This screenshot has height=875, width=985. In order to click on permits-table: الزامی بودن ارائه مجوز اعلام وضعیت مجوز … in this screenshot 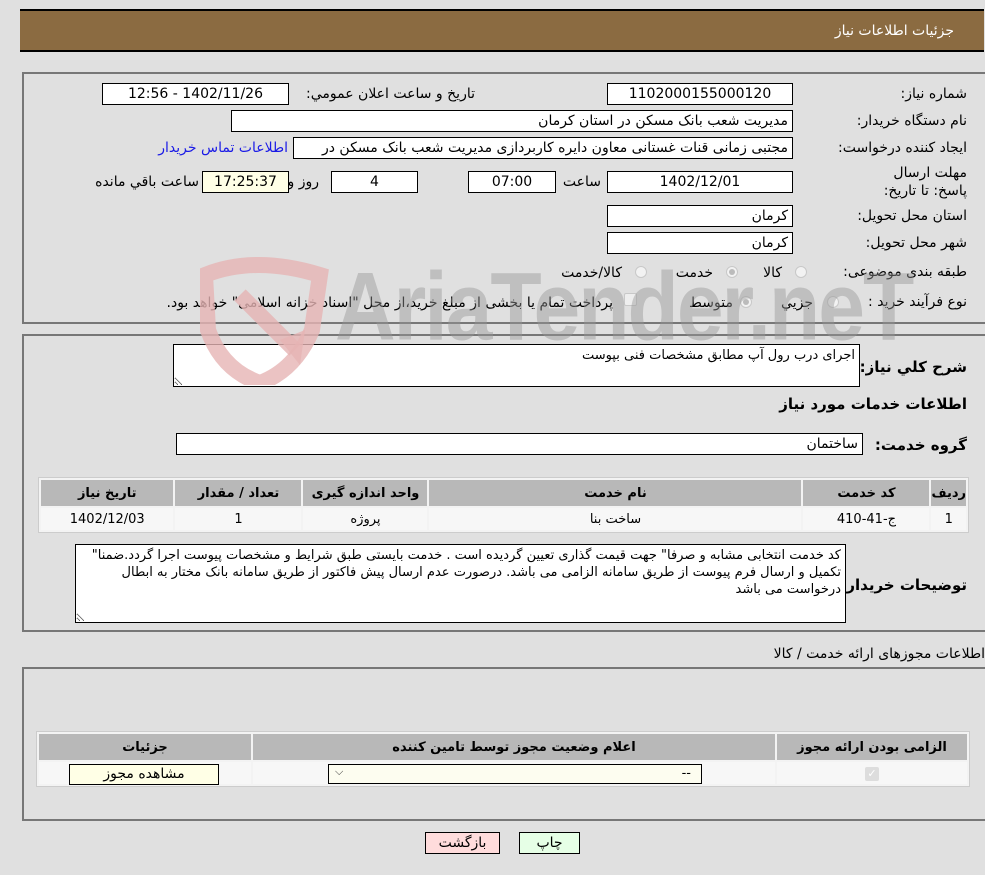, I will do `click(503, 759)`.